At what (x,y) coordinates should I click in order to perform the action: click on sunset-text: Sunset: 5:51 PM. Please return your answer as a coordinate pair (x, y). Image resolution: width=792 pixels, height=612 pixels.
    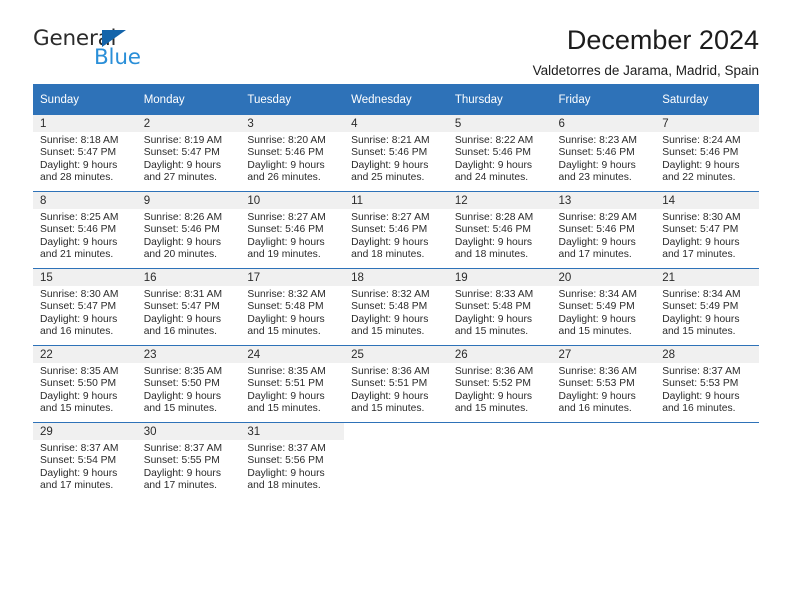
    Looking at the image, I should click on (285, 384).